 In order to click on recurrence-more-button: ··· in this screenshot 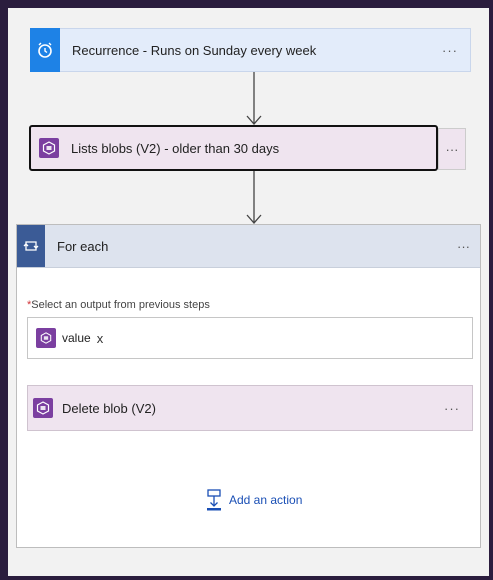, I will do `click(450, 50)`.